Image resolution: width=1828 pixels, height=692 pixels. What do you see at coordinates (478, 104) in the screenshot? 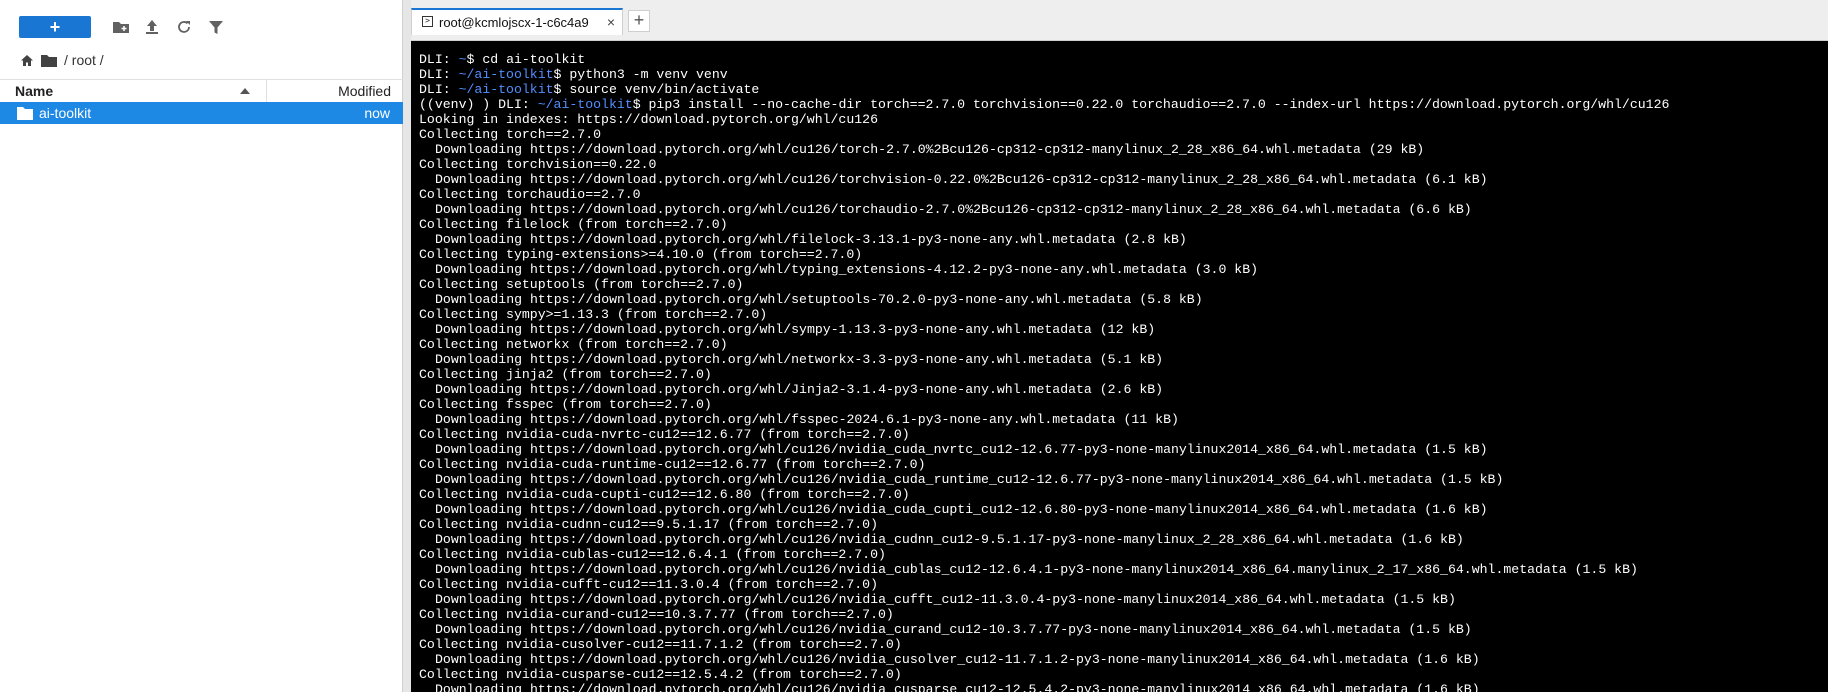
I see `prompt-host: ((venv) ) DLI:` at bounding box center [478, 104].